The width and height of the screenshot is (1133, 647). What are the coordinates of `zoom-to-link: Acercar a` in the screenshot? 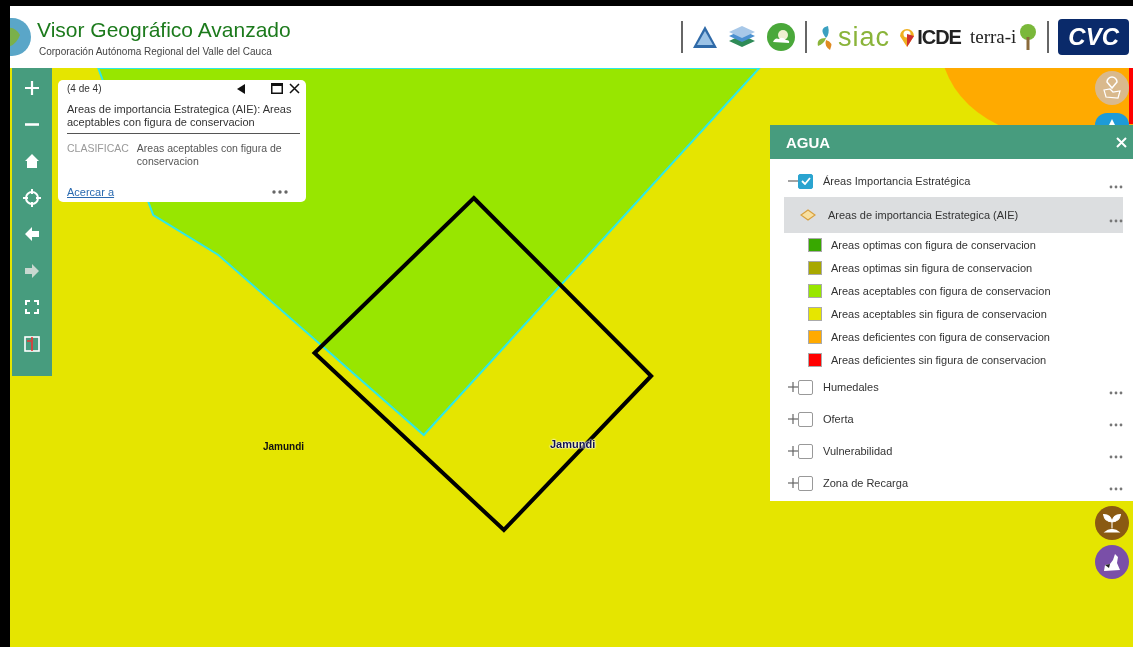 It's located at (91, 192).